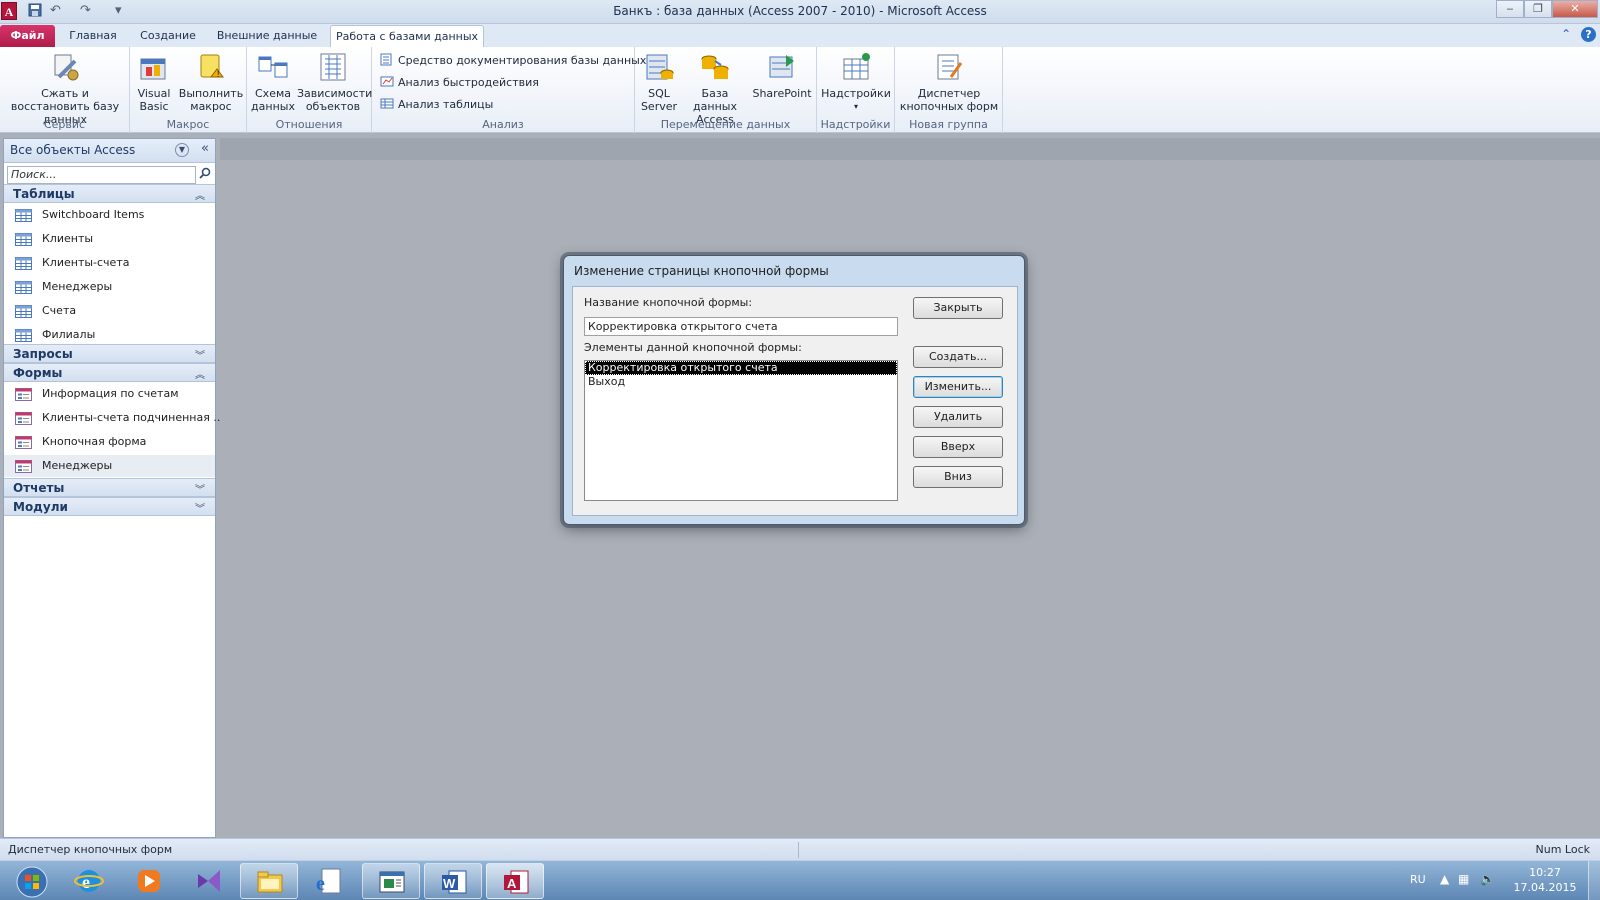  I want to click on help-icon: ?, so click(1588, 34).